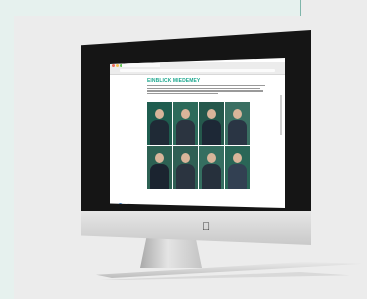 This screenshot has height=299, width=367. Describe the element at coordinates (117, 65) in the screenshot. I see `window-minimize-dot` at that location.